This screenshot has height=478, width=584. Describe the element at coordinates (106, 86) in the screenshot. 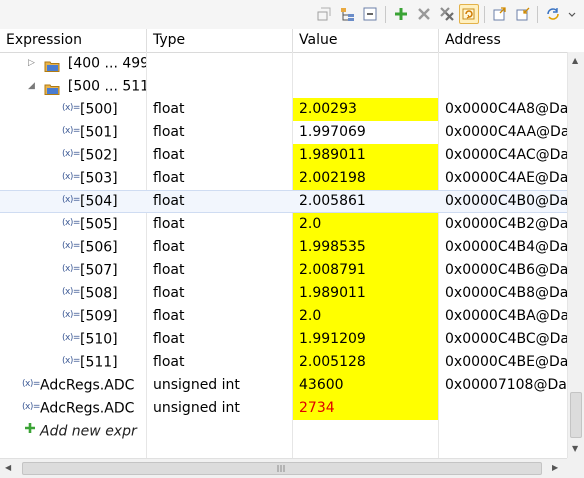

I see `group-label: [500 ... 511]` at that location.